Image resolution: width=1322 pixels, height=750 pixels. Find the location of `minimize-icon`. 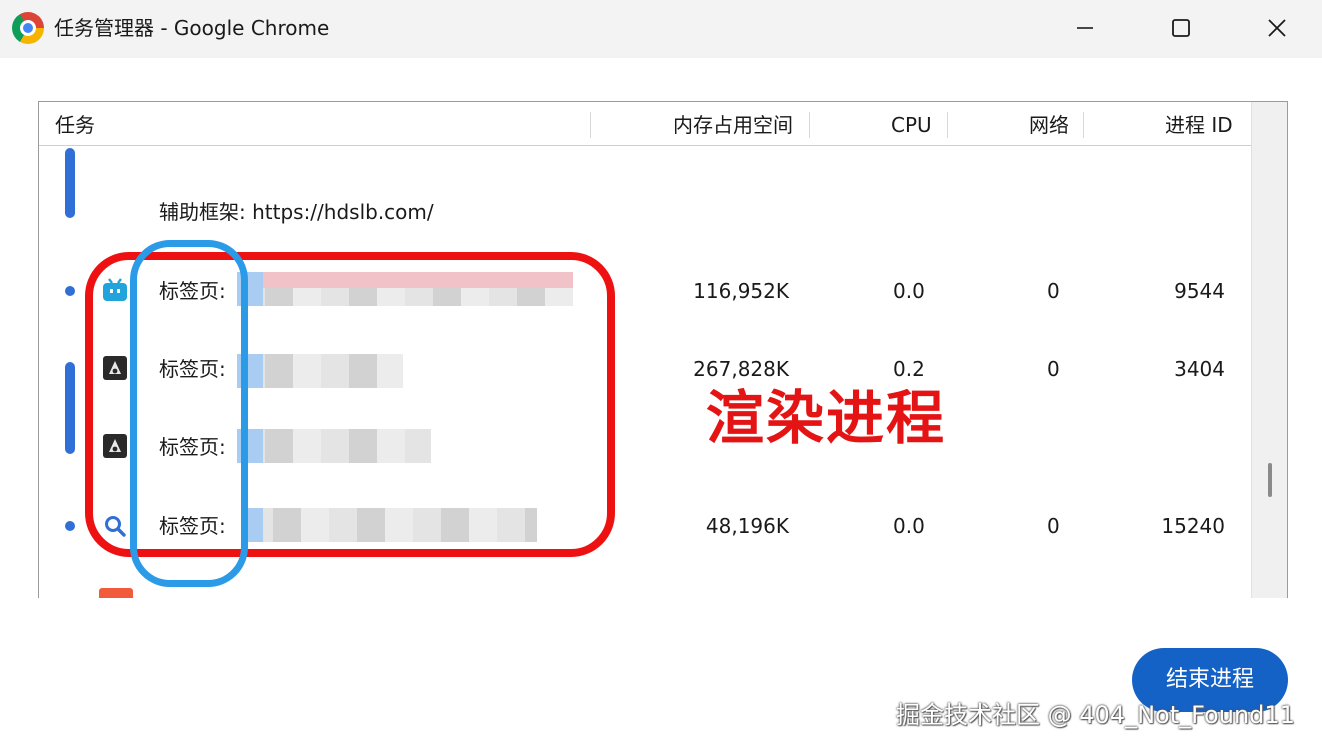

minimize-icon is located at coordinates (1085, 28).